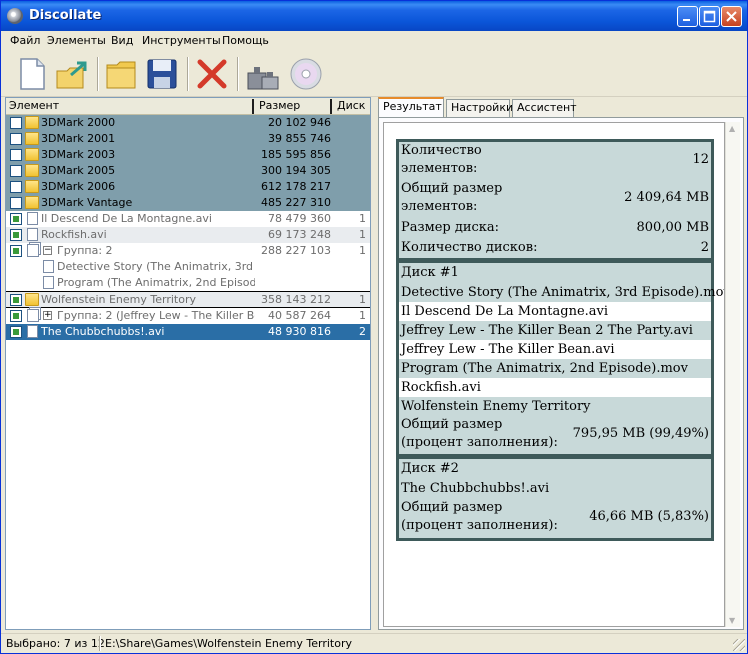  I want to click on list-item: Program (The Animatrix, 2nd Episode).mc, so click(188, 283).